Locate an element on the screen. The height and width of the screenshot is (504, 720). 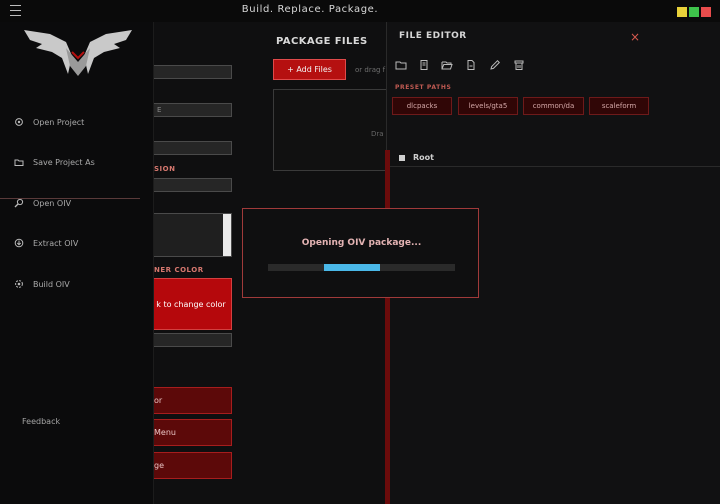
app-logo is located at coordinates (78, 53).